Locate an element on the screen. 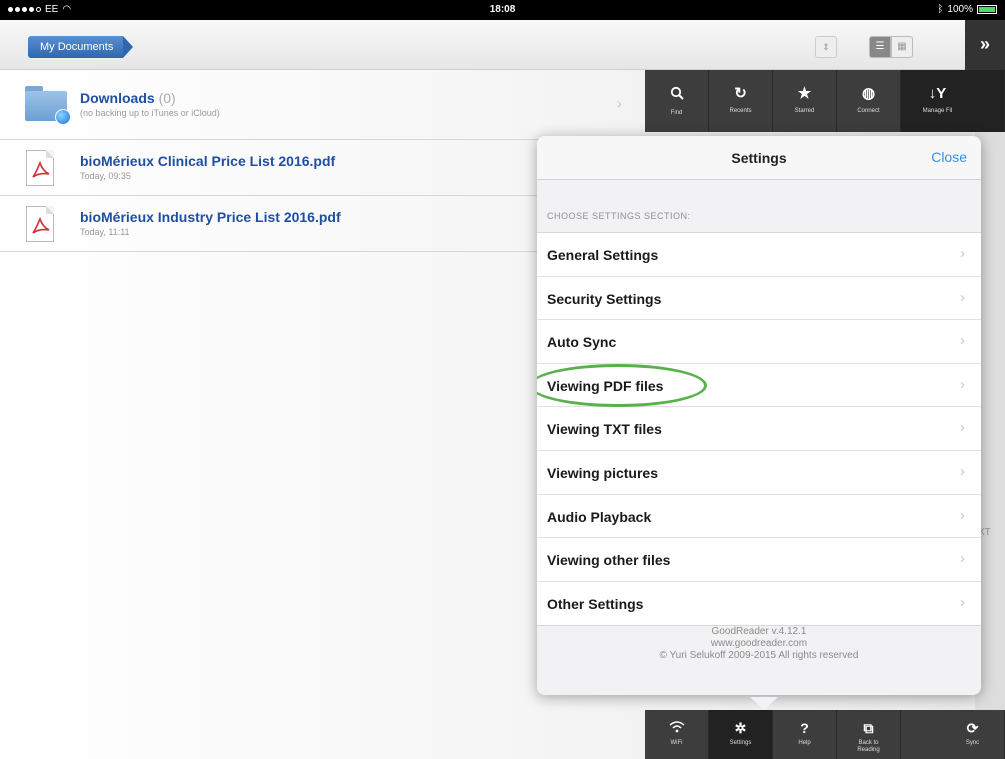 This screenshot has height=759, width=1005. settings-item-label: Viewing PDF files is located at coordinates (605, 385).